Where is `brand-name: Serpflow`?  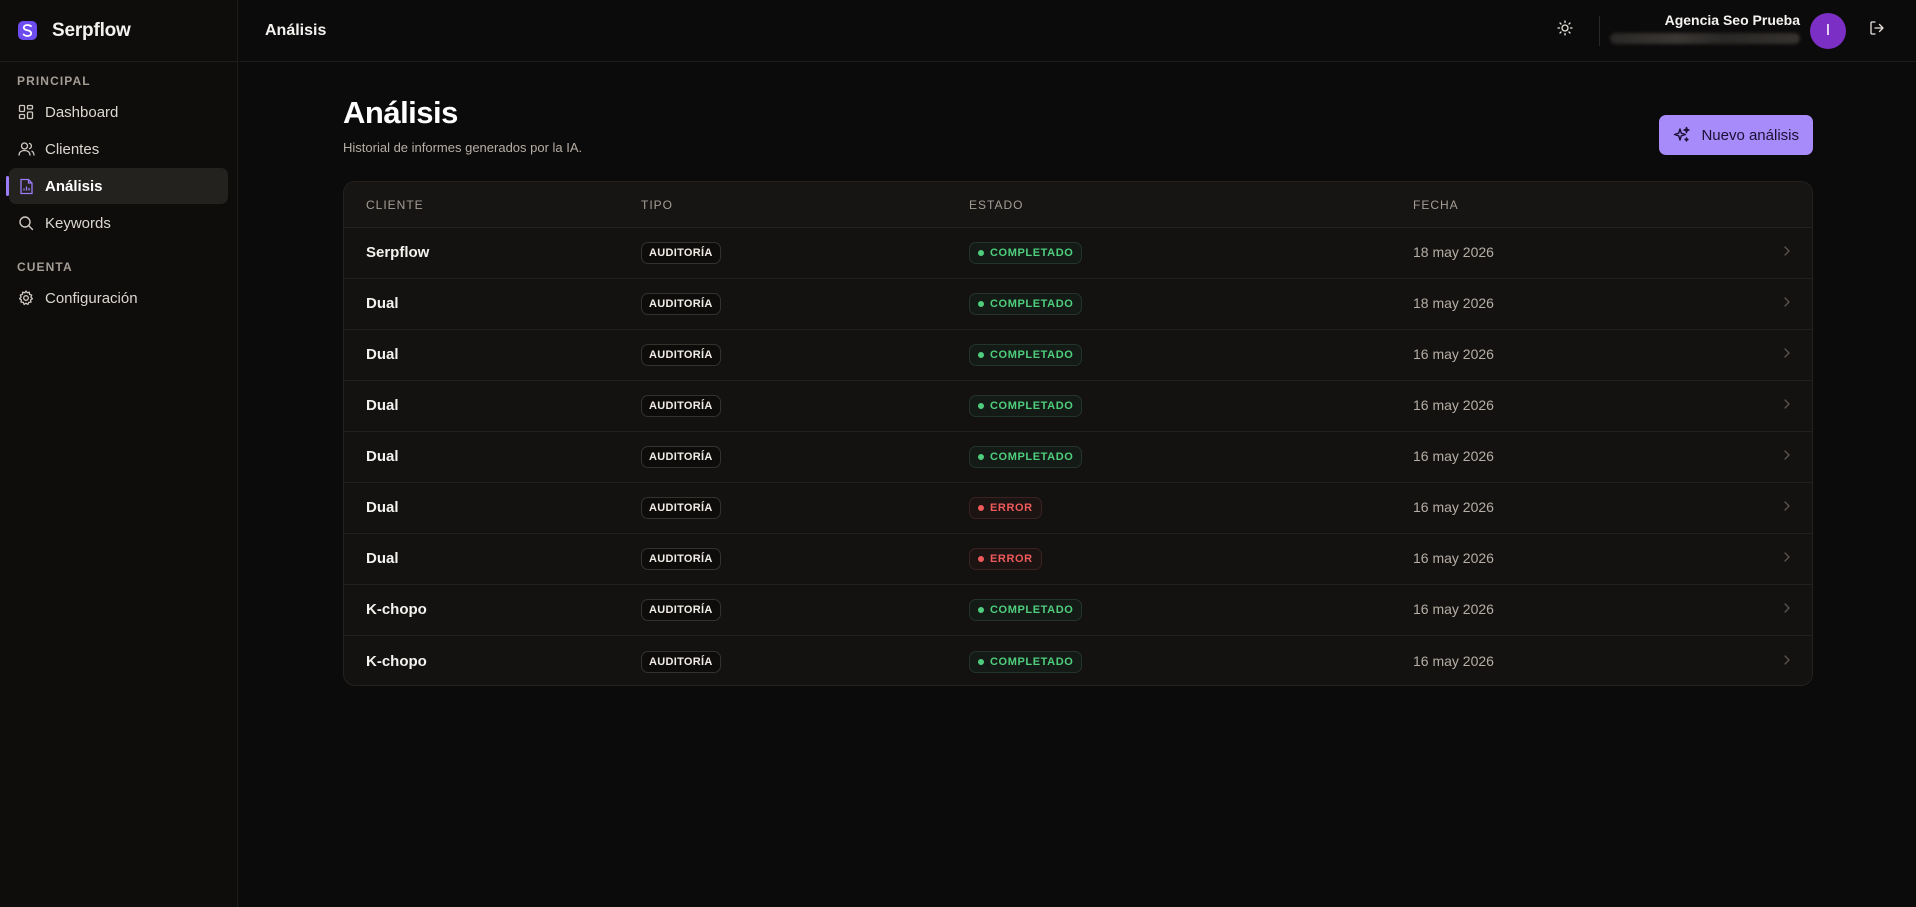 brand-name: Serpflow is located at coordinates (91, 30).